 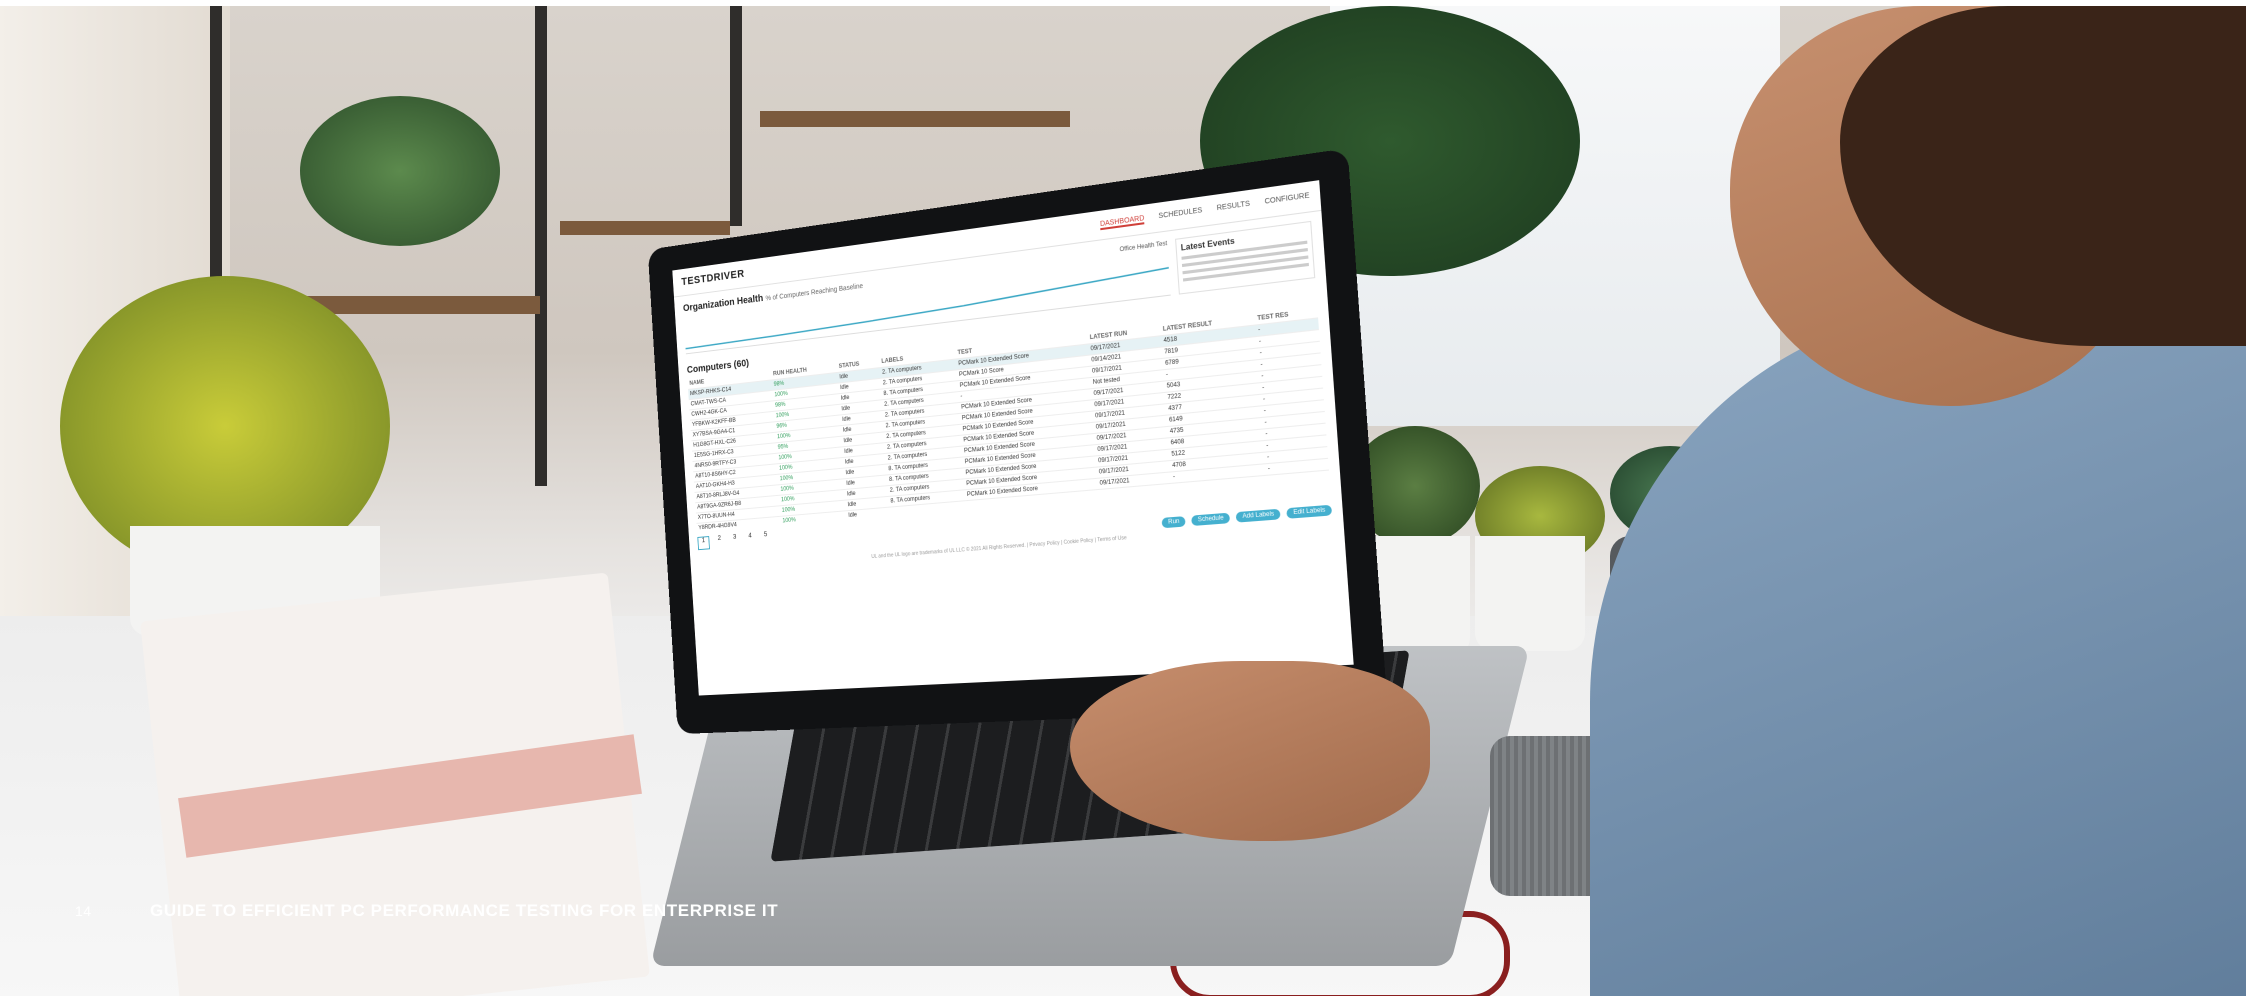 I want to click on add-labels-button: Add Labels, so click(x=1258, y=515).